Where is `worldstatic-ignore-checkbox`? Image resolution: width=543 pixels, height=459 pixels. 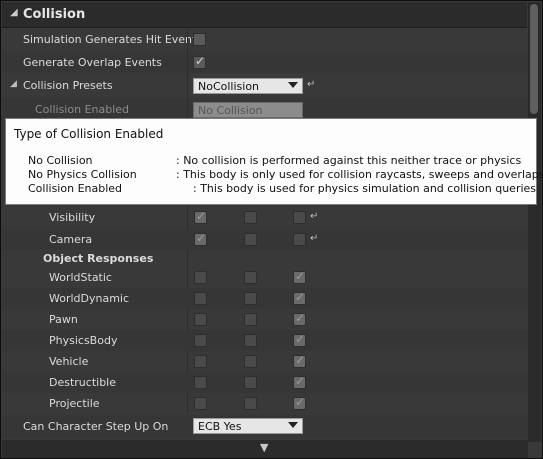 worldstatic-ignore-checkbox is located at coordinates (200, 277).